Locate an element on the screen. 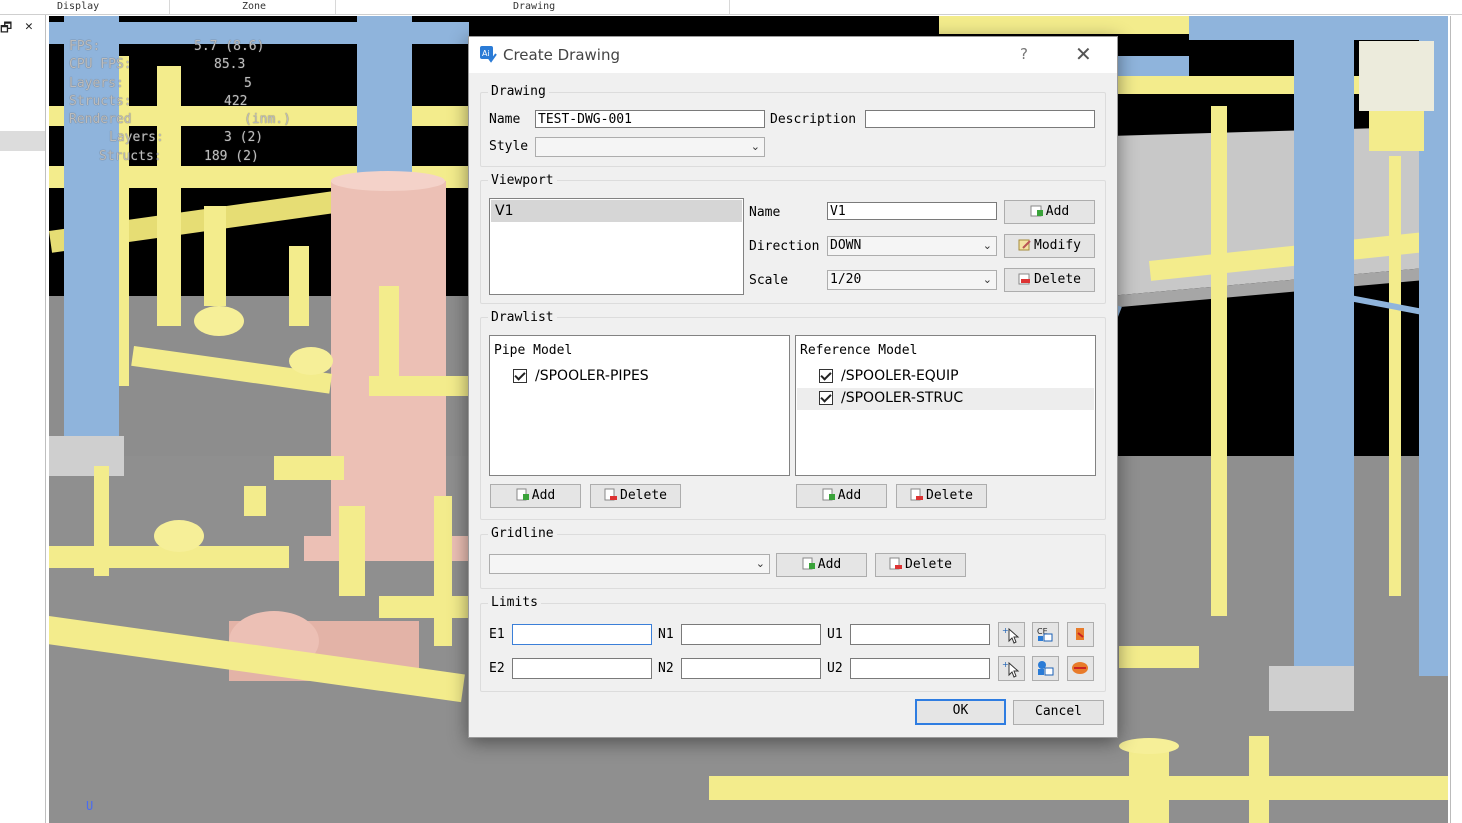  reference-model-item: /SPOOLER-STRUC is located at coordinates (945, 399).